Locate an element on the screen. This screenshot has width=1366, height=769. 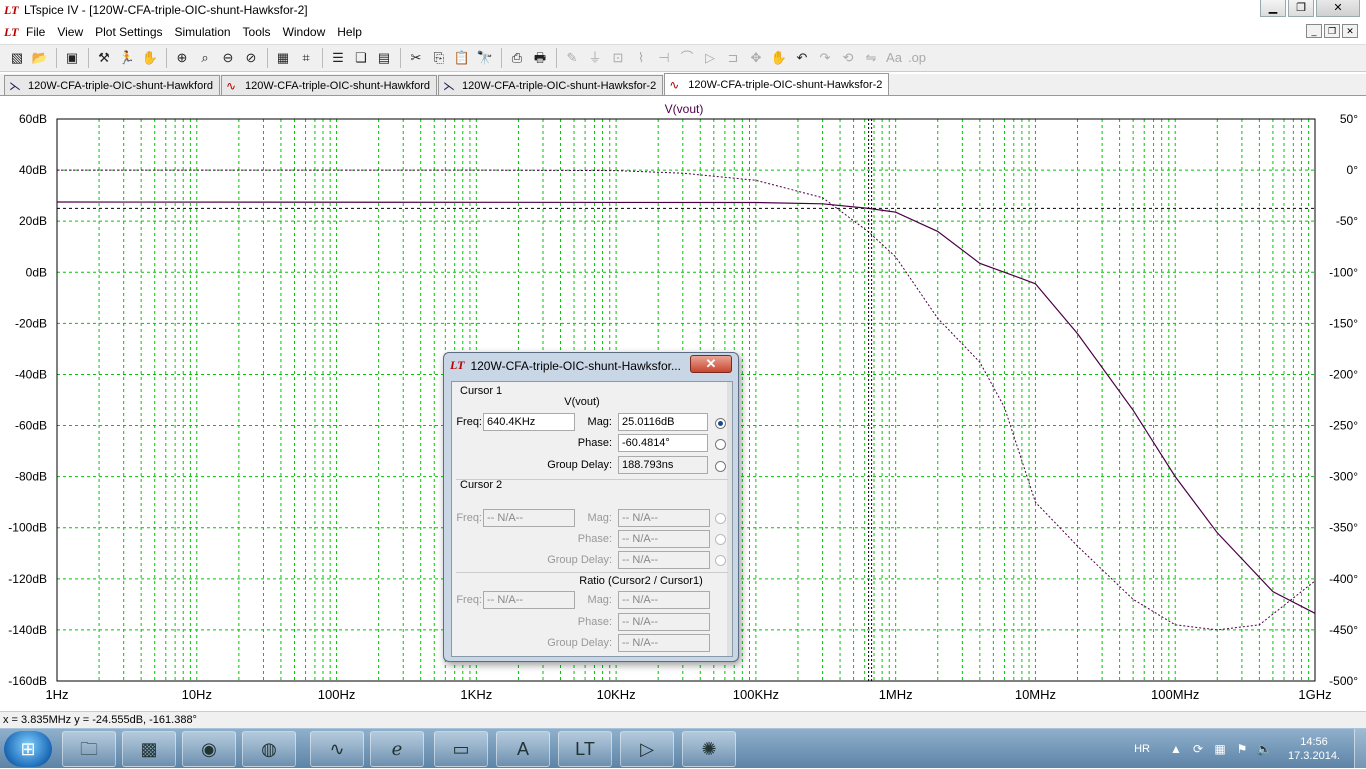
mirror-icon: ⇋ is located at coordinates (871, 58).